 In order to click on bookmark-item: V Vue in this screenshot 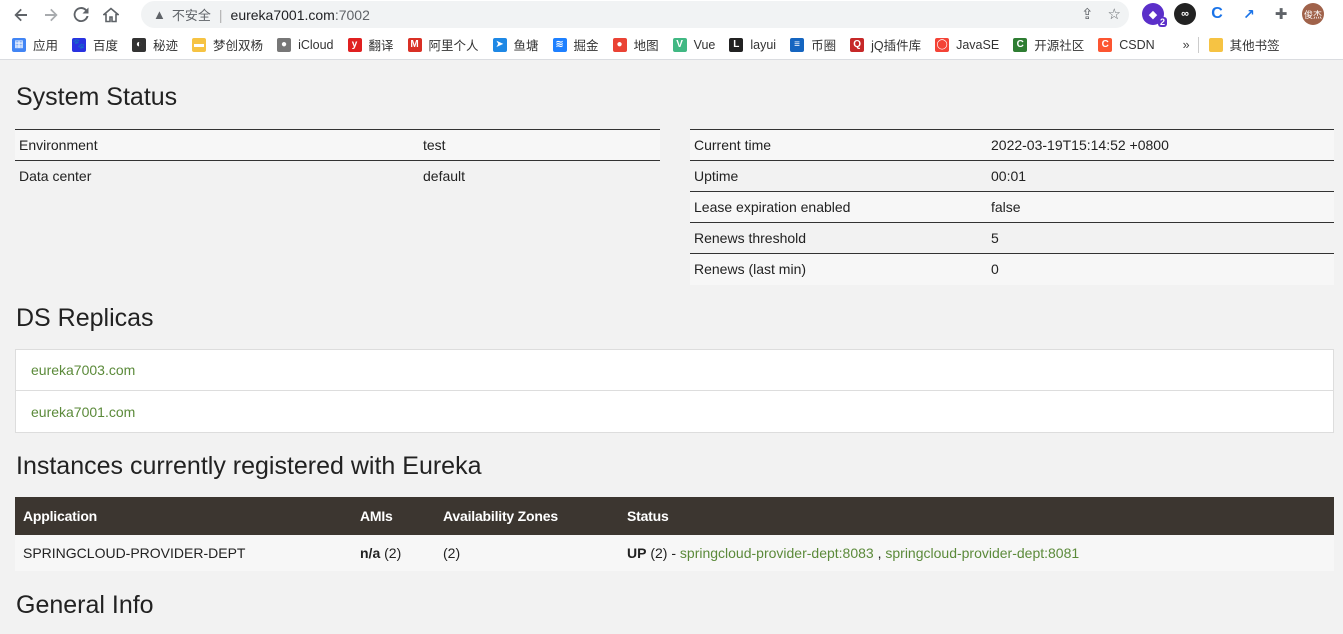, I will do `click(694, 44)`.